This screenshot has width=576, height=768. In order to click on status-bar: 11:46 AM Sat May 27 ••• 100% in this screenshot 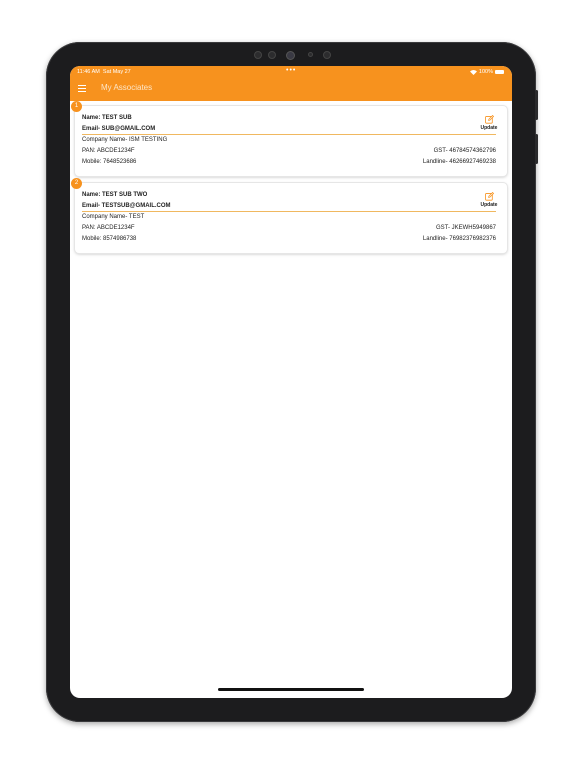, I will do `click(291, 72)`.